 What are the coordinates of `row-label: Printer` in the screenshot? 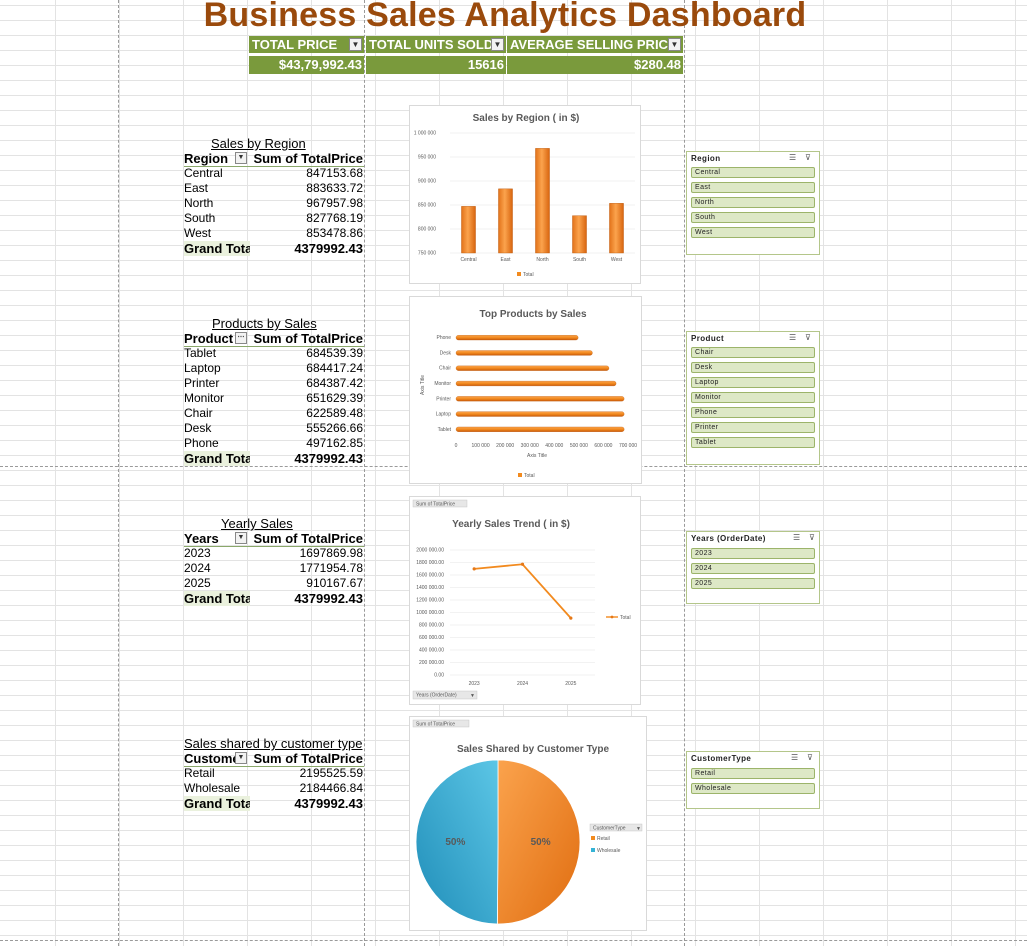 It's located at (202, 383).